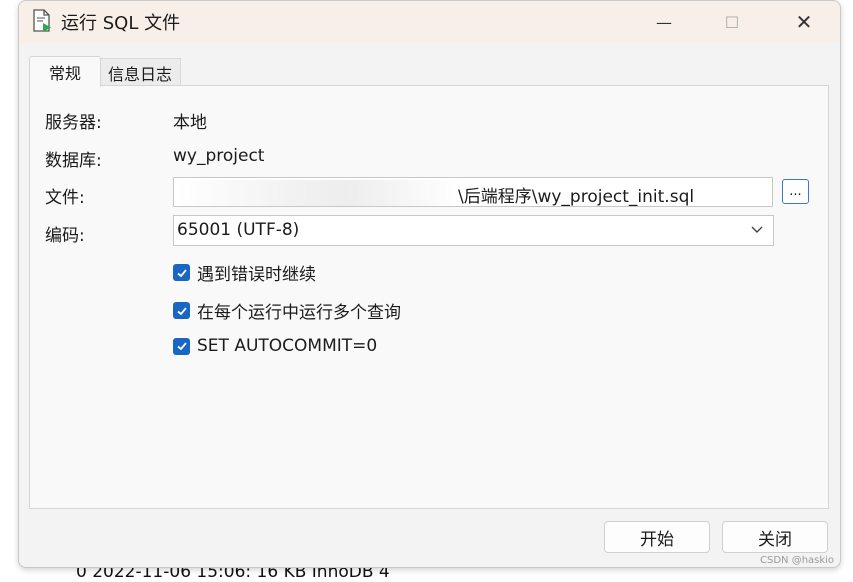 The image size is (853, 582). Describe the element at coordinates (664, 22) in the screenshot. I see `minimize-button: —` at that location.